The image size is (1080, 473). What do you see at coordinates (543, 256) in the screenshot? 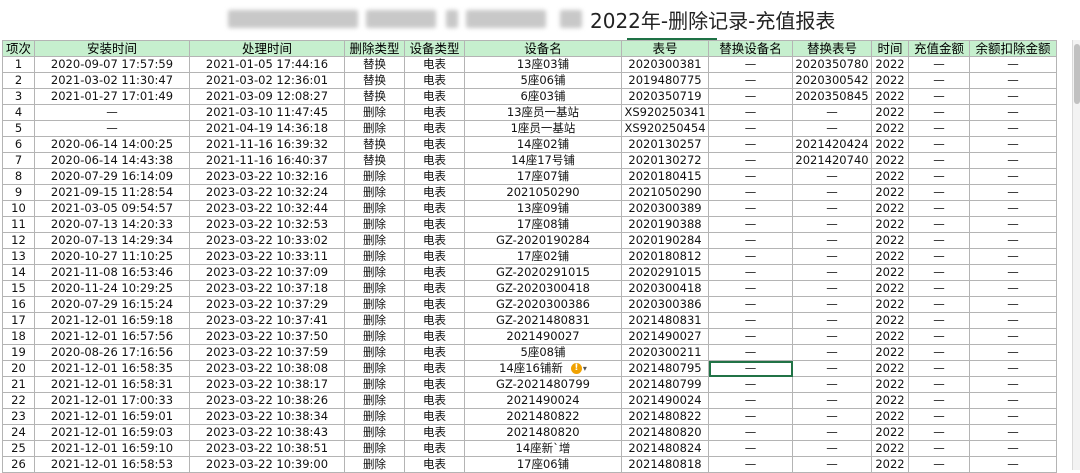
I see `table-cell: 17座02铺` at bounding box center [543, 256].